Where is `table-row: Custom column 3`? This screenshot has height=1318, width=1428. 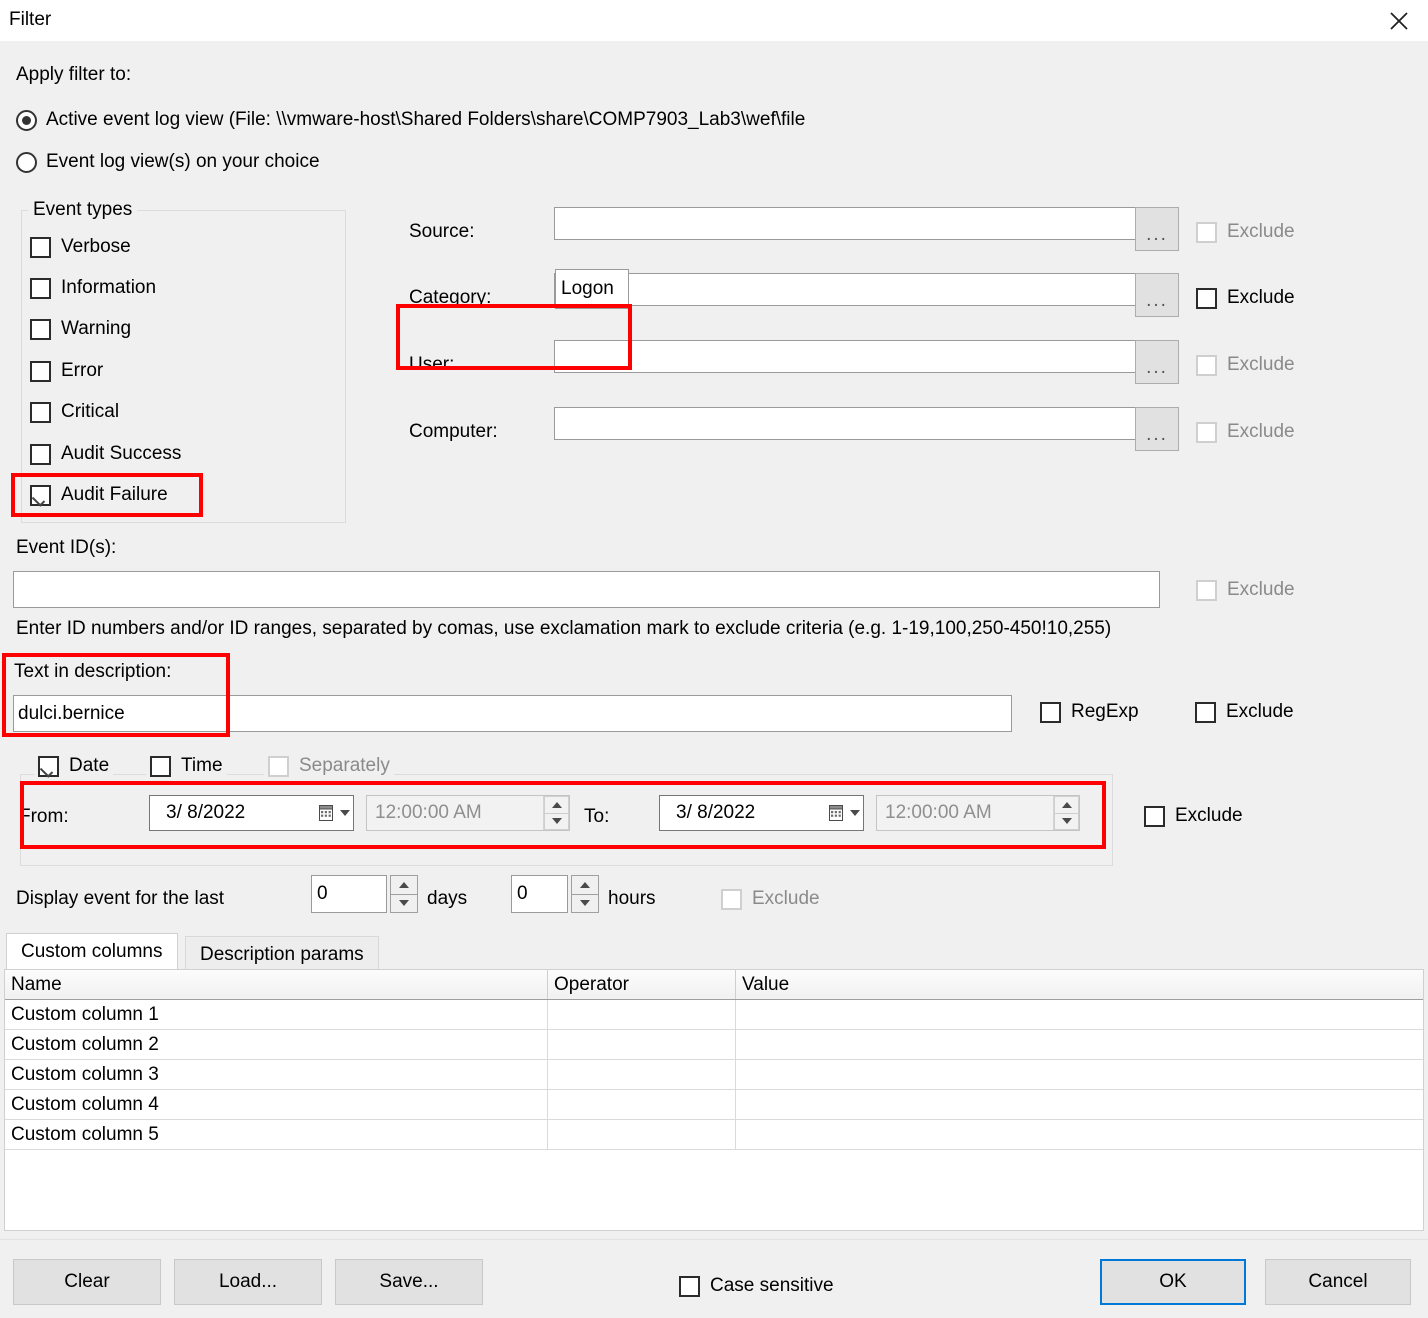
table-row: Custom column 3 is located at coordinates (714, 1075).